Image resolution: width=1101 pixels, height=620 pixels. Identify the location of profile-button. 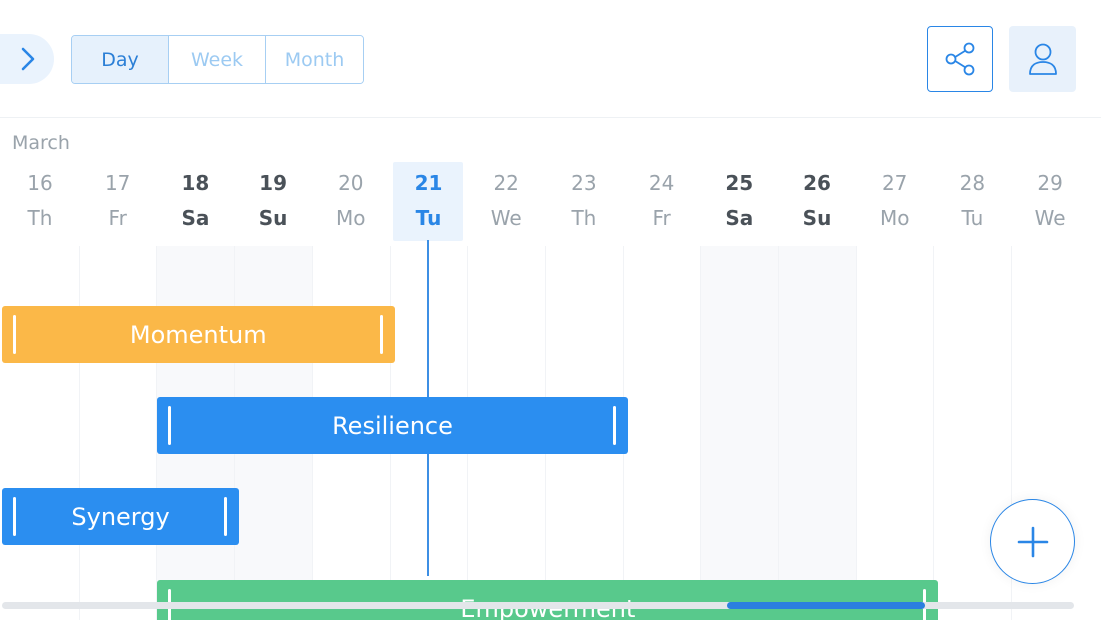
(1042, 59).